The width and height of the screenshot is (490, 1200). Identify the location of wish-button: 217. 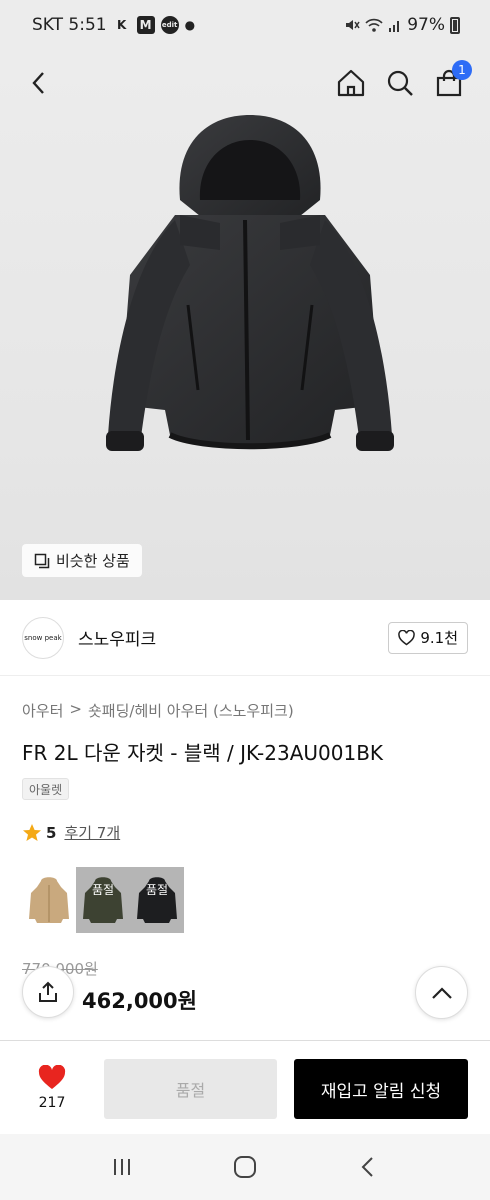
(52, 1087).